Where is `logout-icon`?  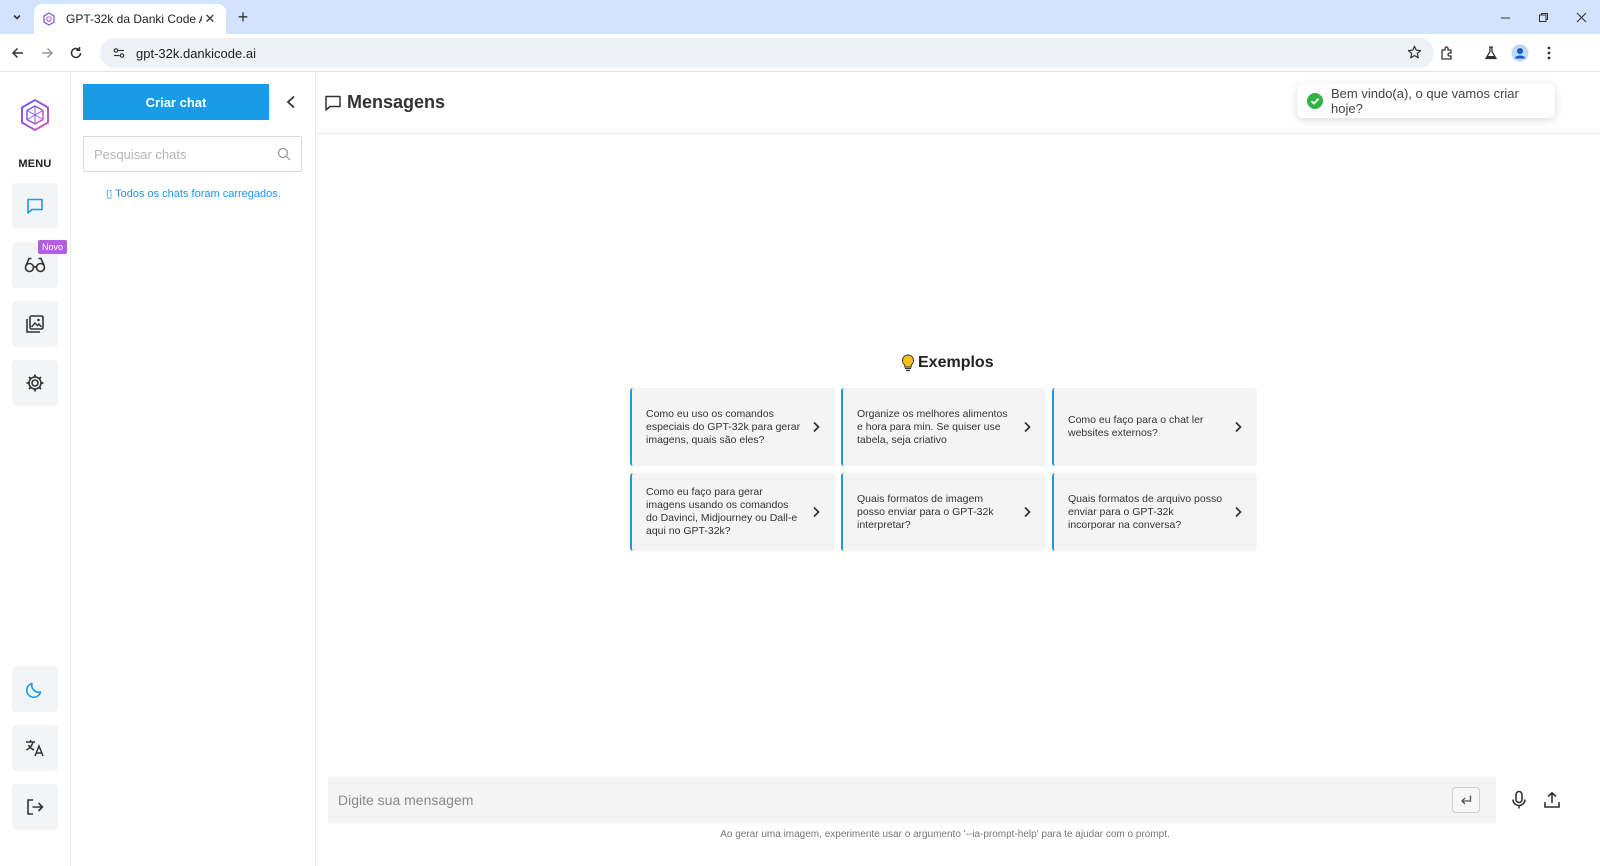
logout-icon is located at coordinates (35, 807).